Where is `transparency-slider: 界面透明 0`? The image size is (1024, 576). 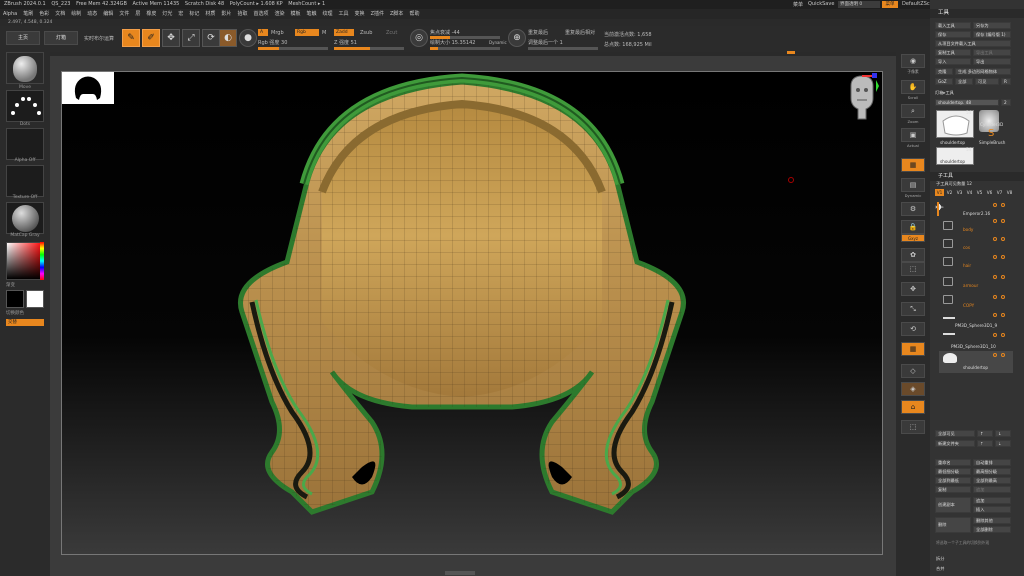 transparency-slider: 界面透明 0 is located at coordinates (859, 4).